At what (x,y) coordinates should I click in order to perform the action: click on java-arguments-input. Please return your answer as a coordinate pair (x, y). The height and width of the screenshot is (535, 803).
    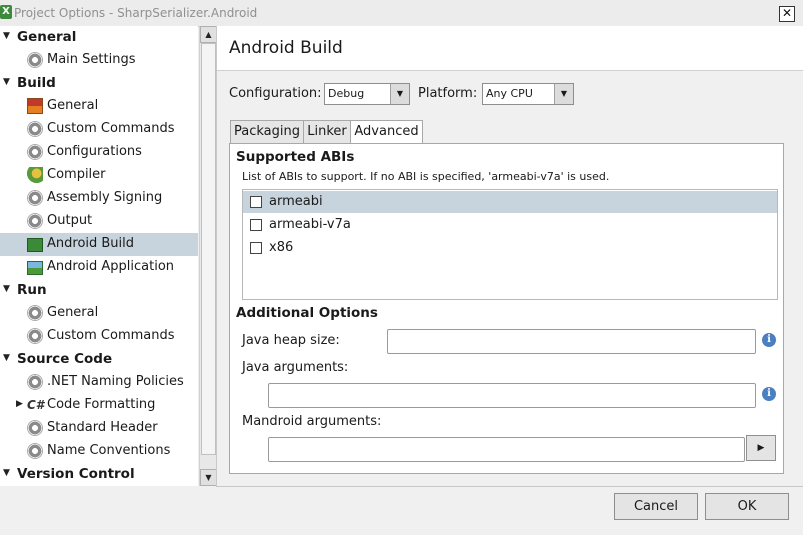
    Looking at the image, I should click on (512, 395).